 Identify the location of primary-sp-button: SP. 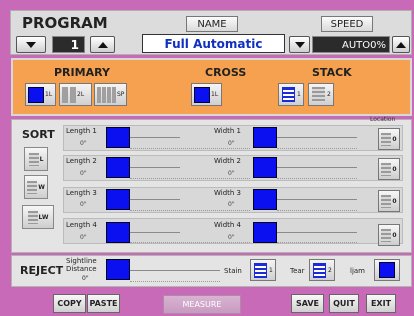
(110, 94).